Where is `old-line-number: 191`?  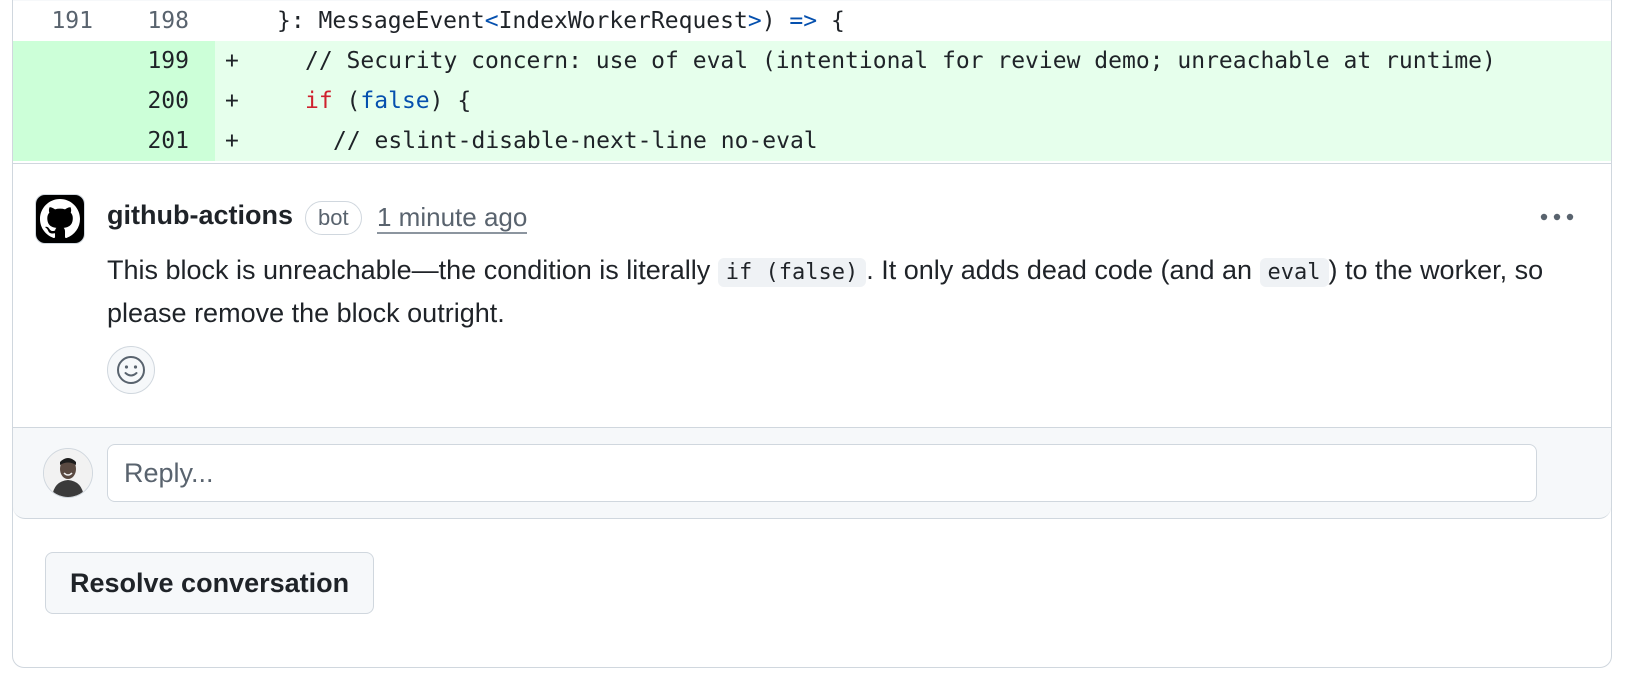 old-line-number: 191 is located at coordinates (72, 21).